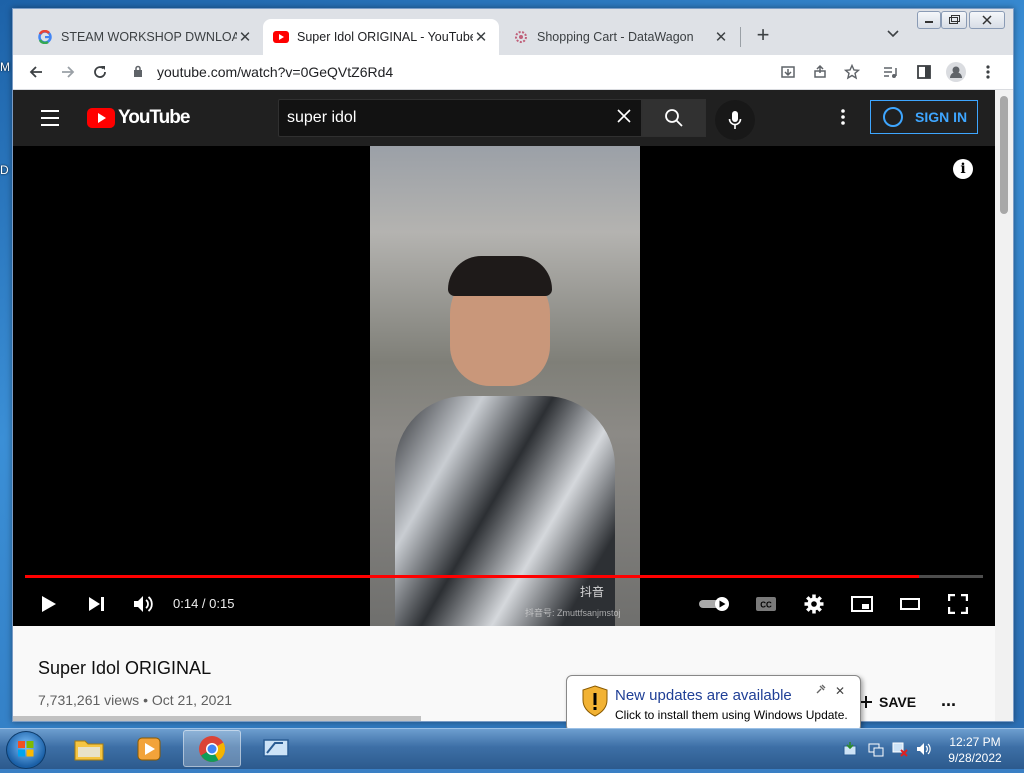 The width and height of the screenshot is (1024, 773). I want to click on youtube-logo: YouTube, so click(138, 118).